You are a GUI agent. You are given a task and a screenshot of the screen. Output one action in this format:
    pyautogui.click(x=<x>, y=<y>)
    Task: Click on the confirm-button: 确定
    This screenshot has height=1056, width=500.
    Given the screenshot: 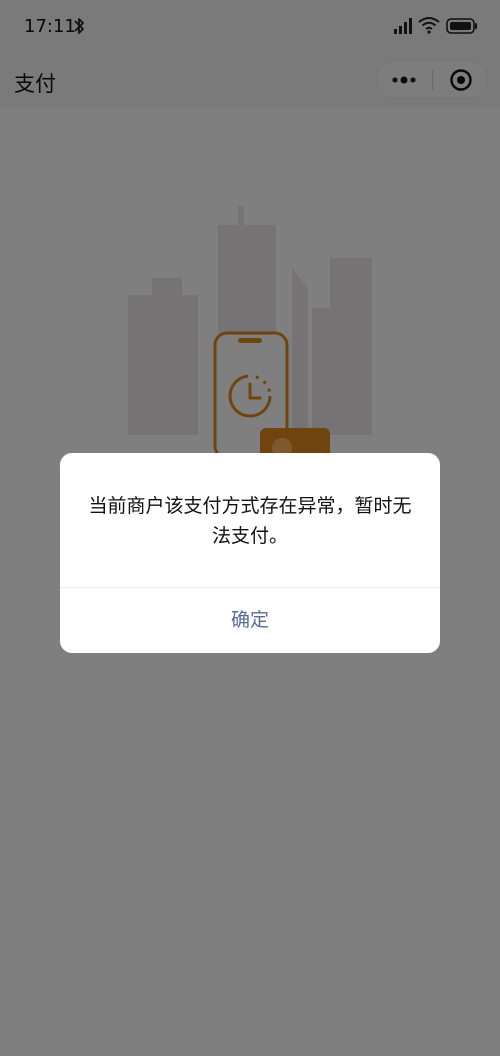 What is the action you would take?
    pyautogui.click(x=250, y=620)
    